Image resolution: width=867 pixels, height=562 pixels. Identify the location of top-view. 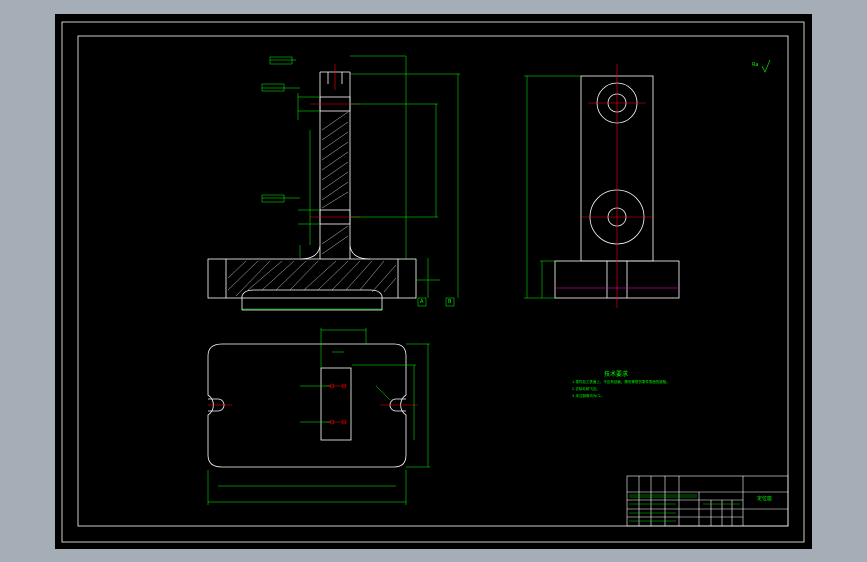
(307, 405).